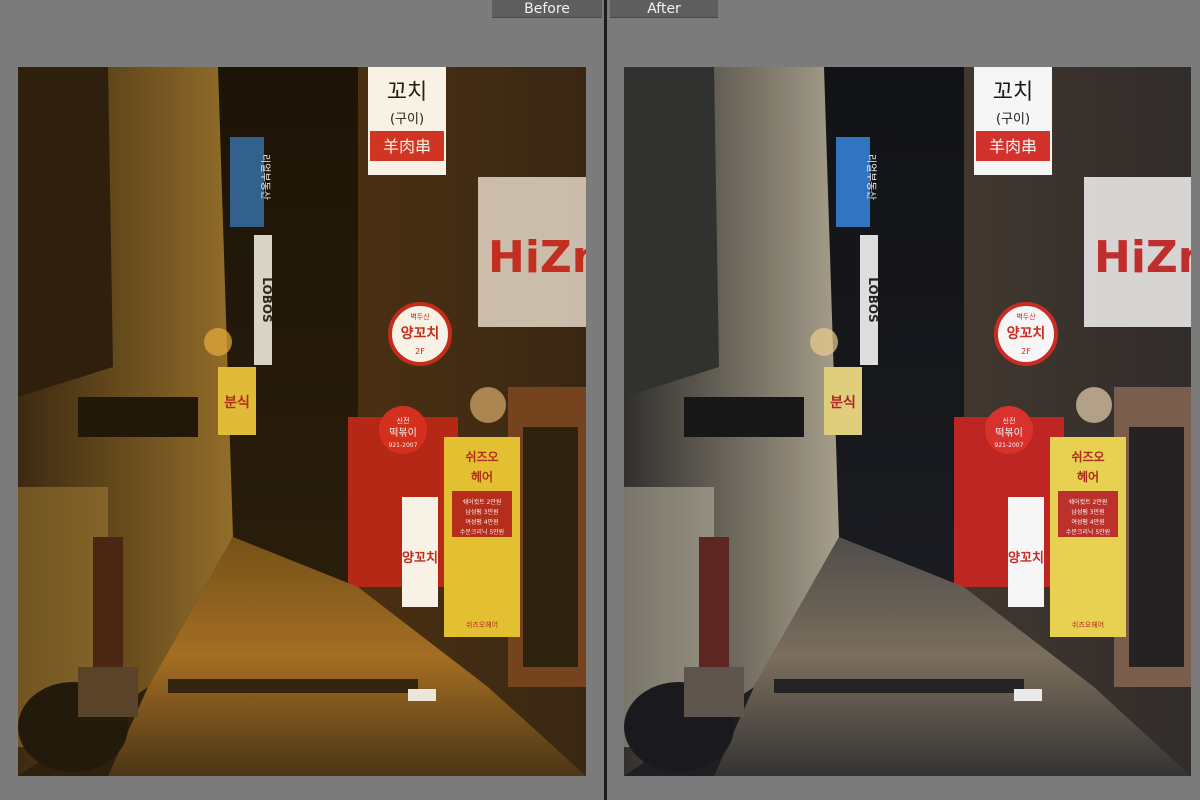 The width and height of the screenshot is (1200, 800). Describe the element at coordinates (605, 400) in the screenshot. I see `split-divider` at that location.